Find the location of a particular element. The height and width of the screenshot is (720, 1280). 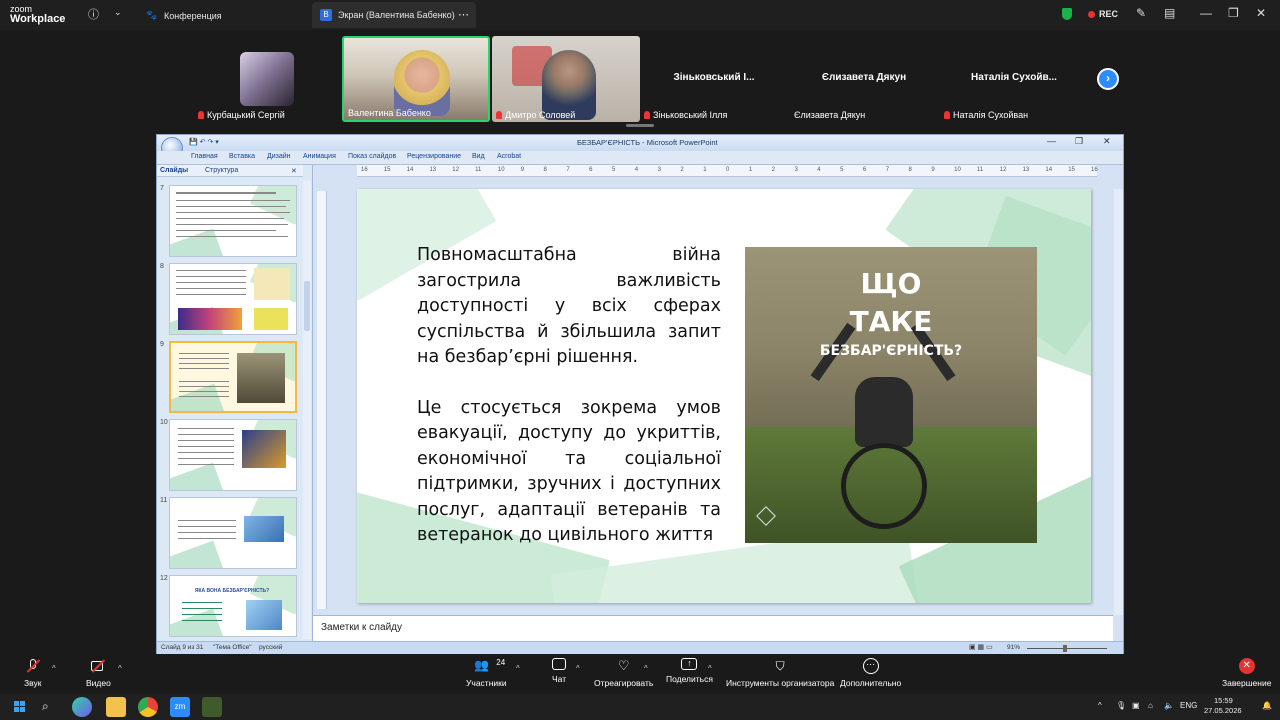

notes-pane: Заметки к слайду is located at coordinates (713, 628).